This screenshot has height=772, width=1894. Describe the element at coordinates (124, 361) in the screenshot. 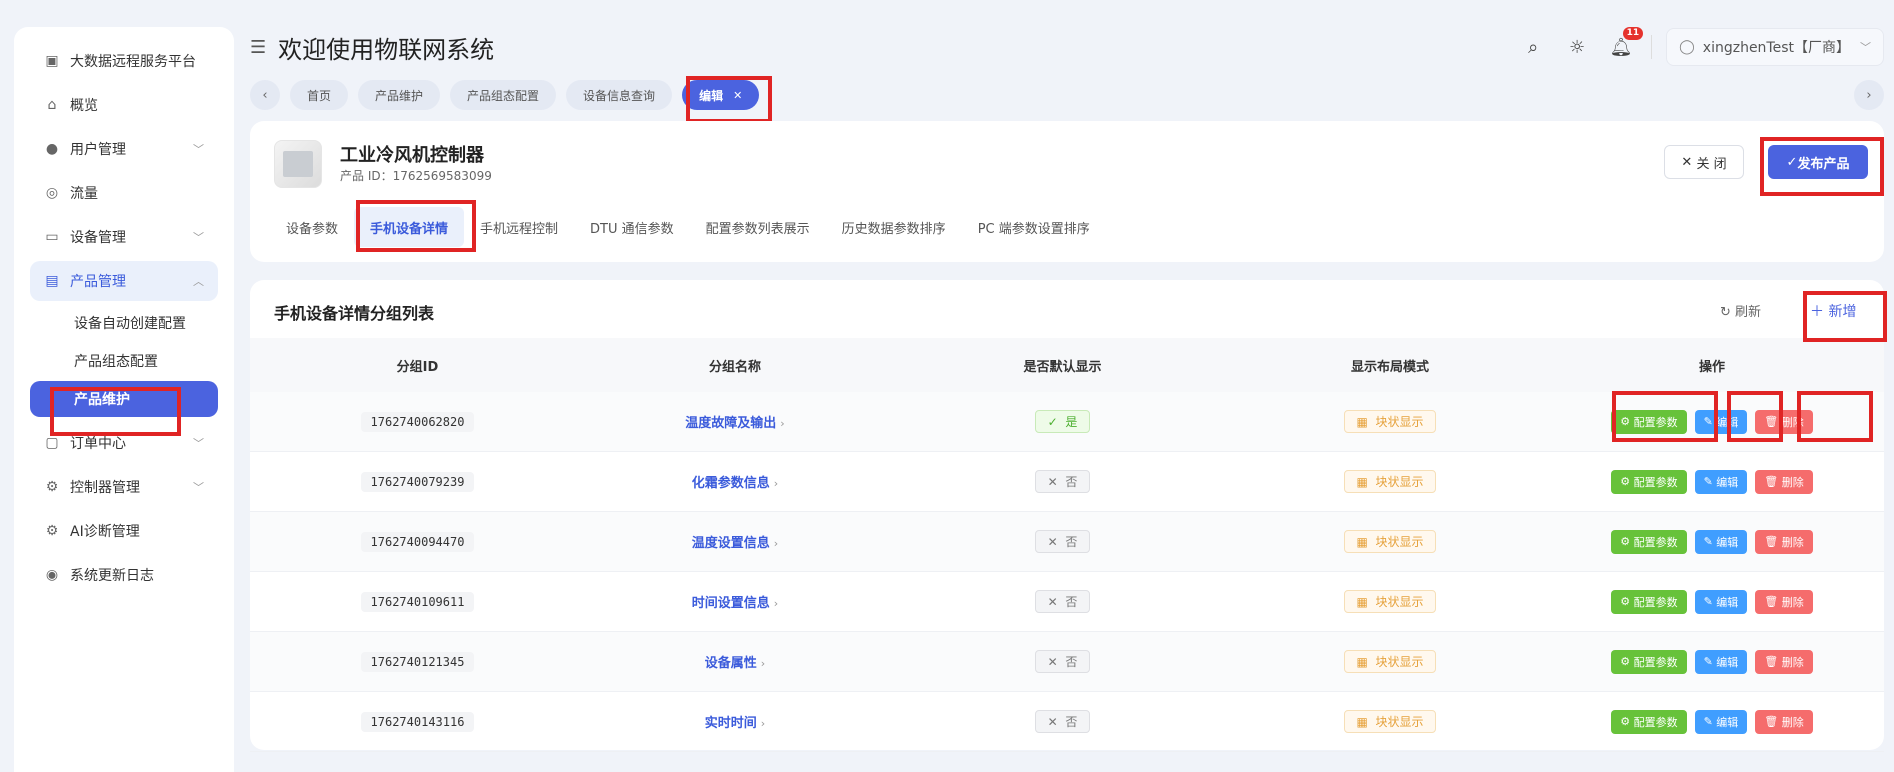

I see `sidebar-subitem-config: 产品组态配置` at that location.